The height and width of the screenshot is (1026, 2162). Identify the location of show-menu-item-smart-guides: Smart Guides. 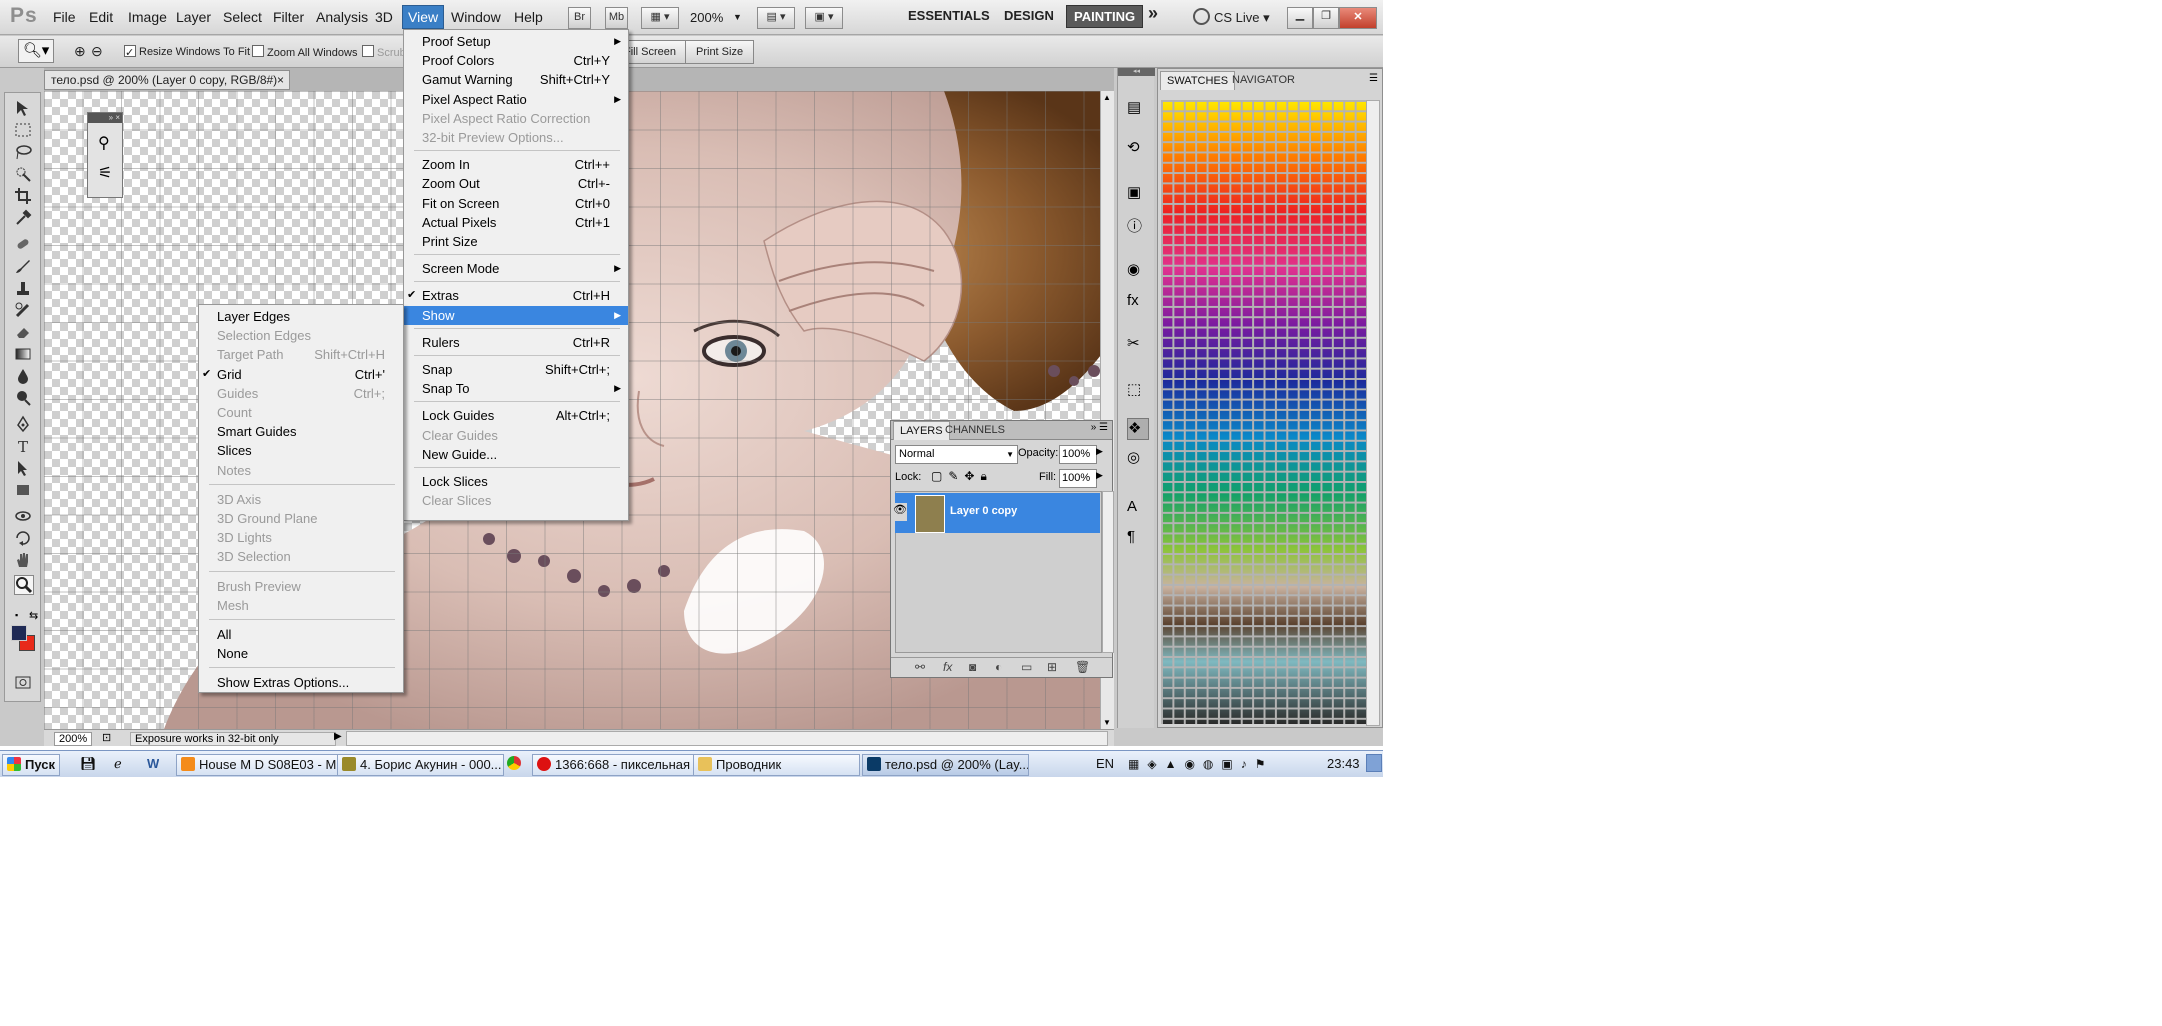
(301, 431).